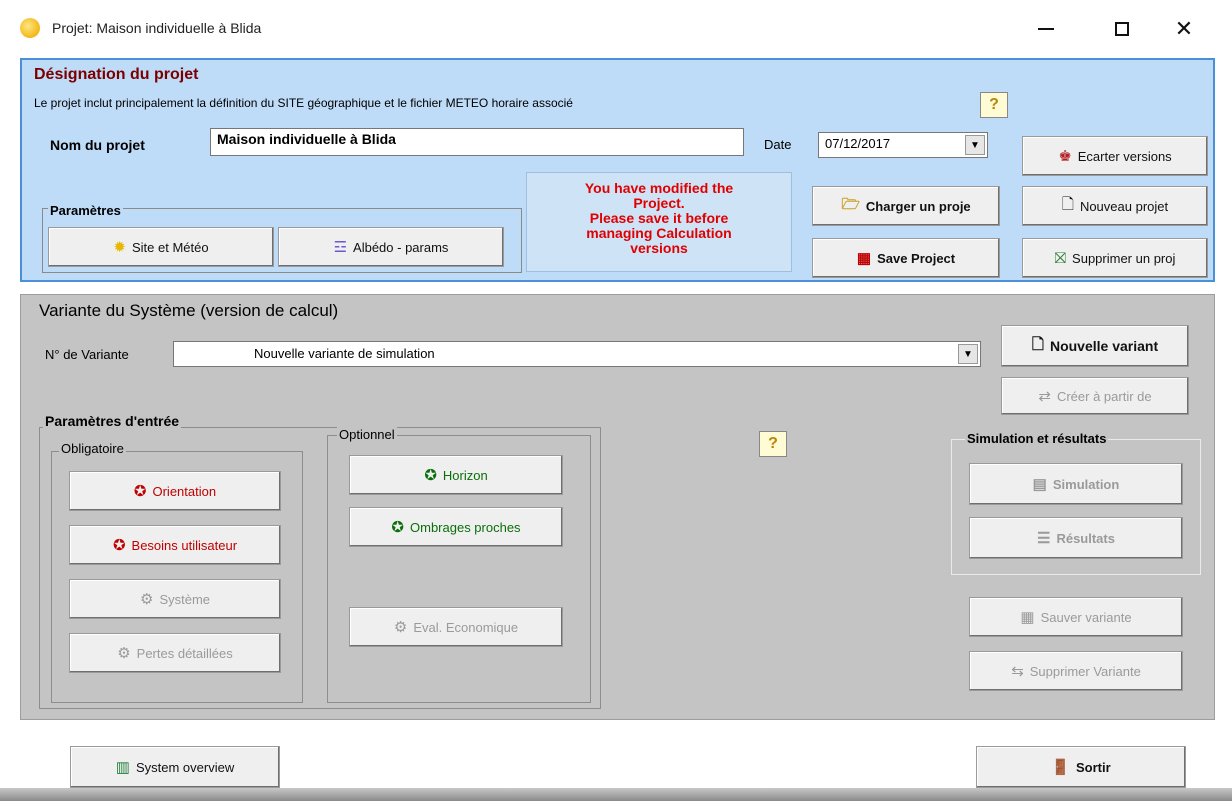  What do you see at coordinates (778, 144) in the screenshot?
I see `date-label: Date` at bounding box center [778, 144].